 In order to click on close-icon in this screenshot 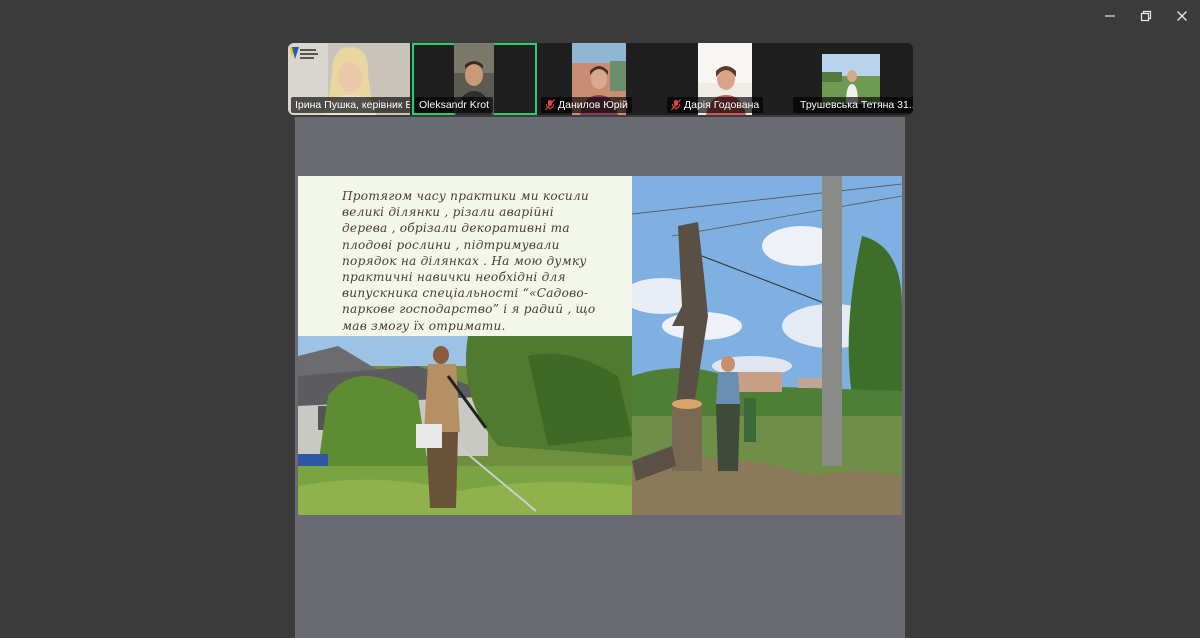, I will do `click(1182, 16)`.